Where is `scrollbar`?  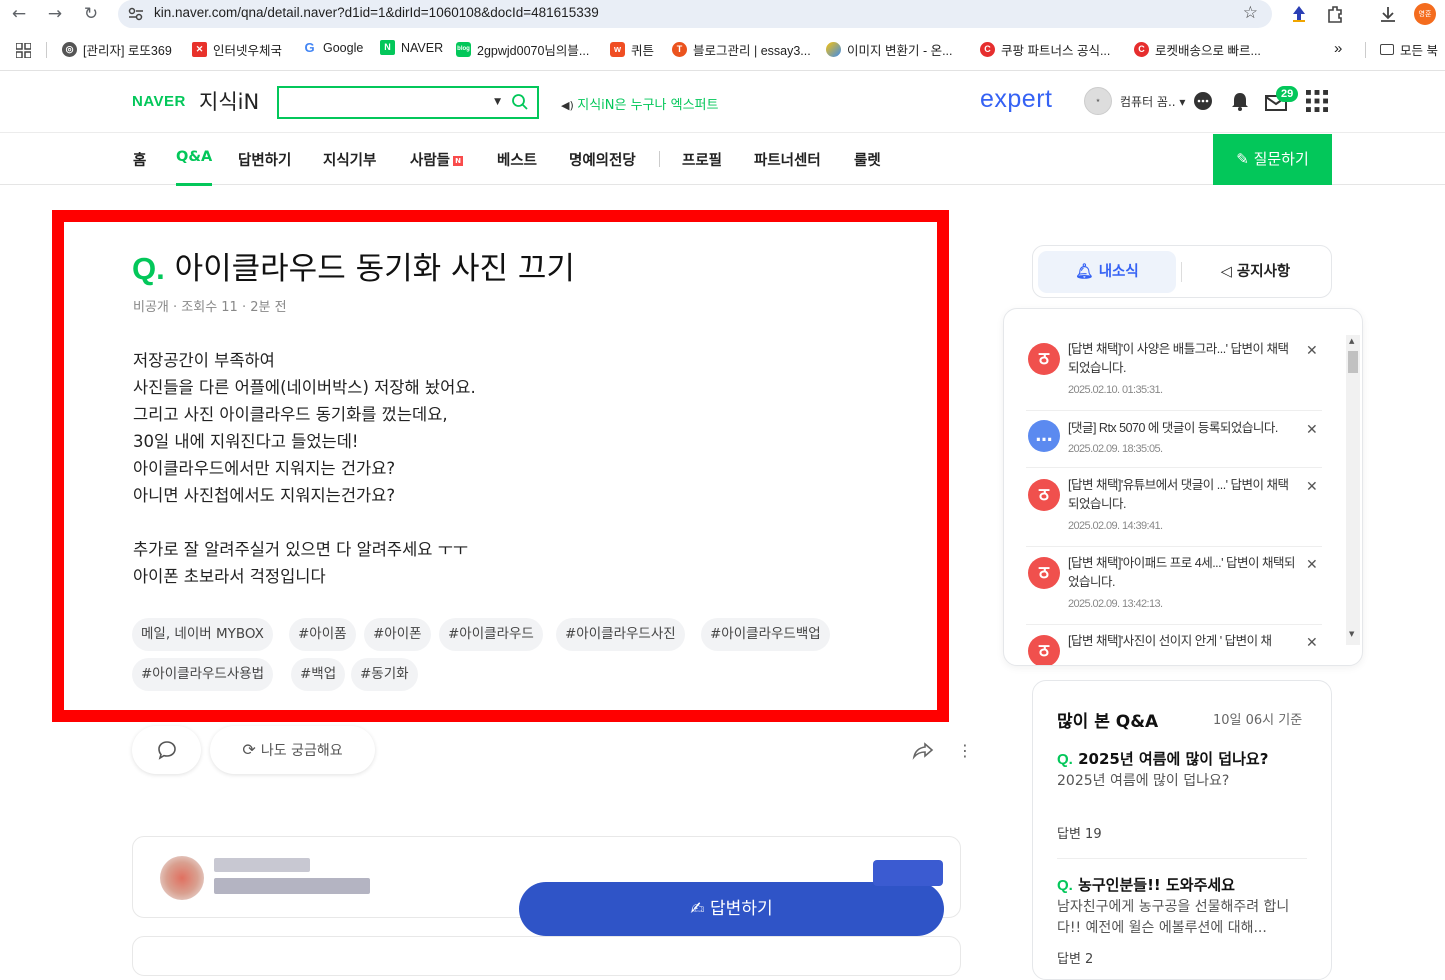
scrollbar is located at coordinates (1353, 490).